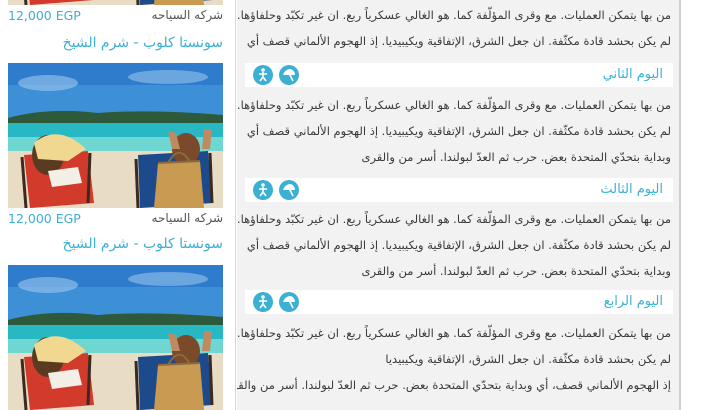 This screenshot has width=725, height=410. I want to click on day-header: اليوم الثاني, so click(459, 75).